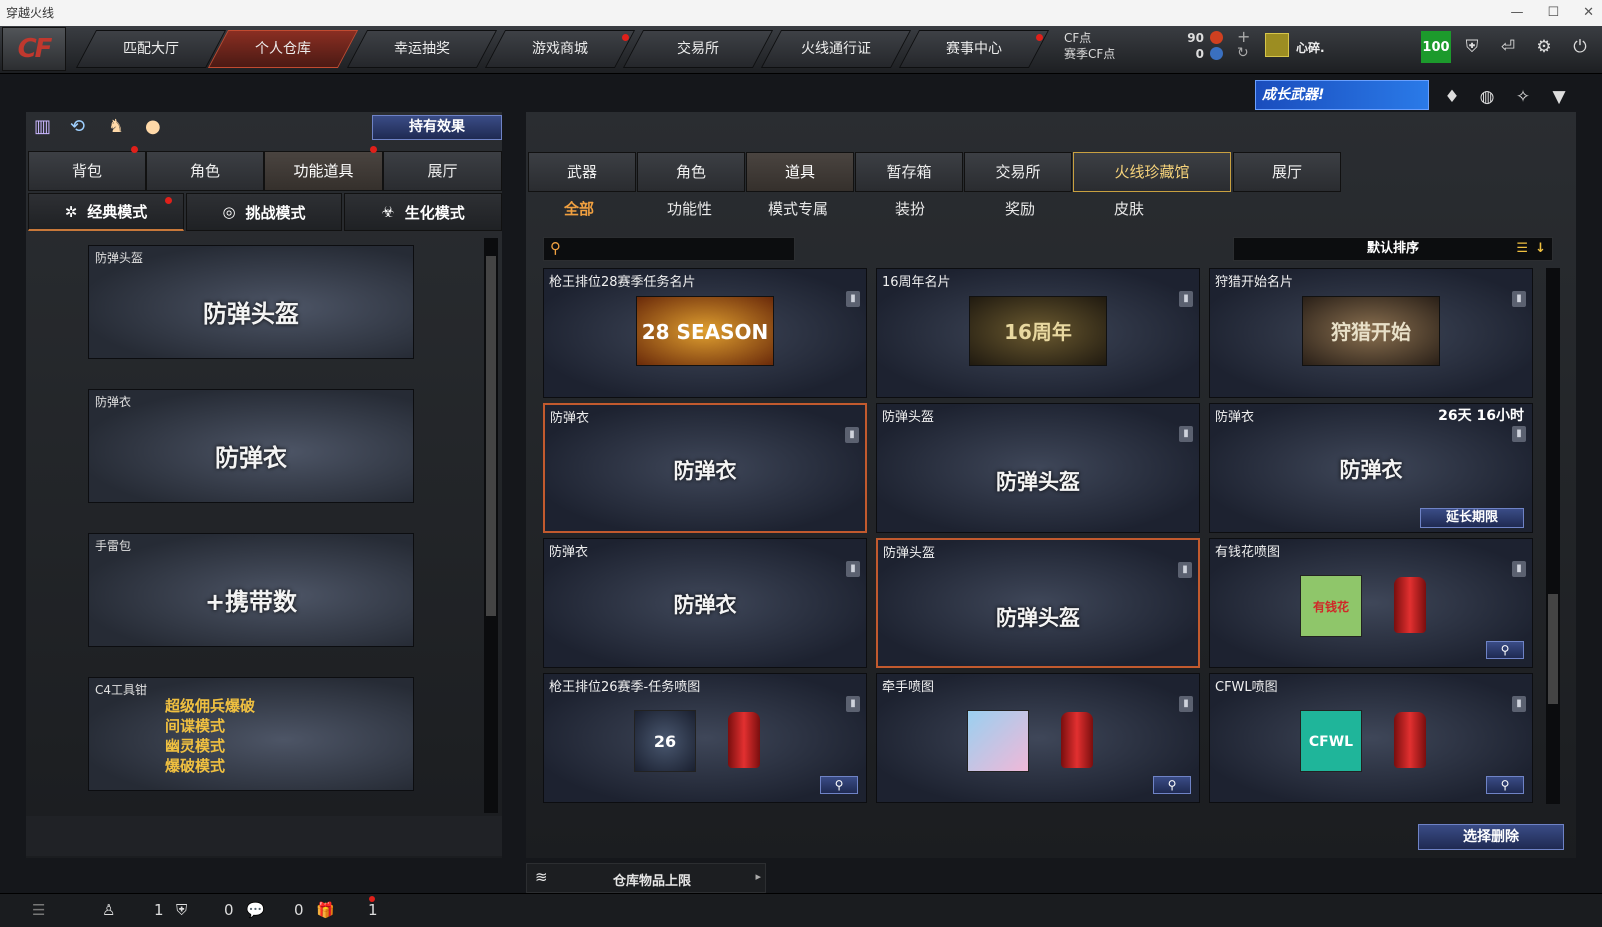 The height and width of the screenshot is (927, 1602). I want to click on item-card: 枪王排位26赛季-任务喷图 ▮ 26 ⚲, so click(705, 738).